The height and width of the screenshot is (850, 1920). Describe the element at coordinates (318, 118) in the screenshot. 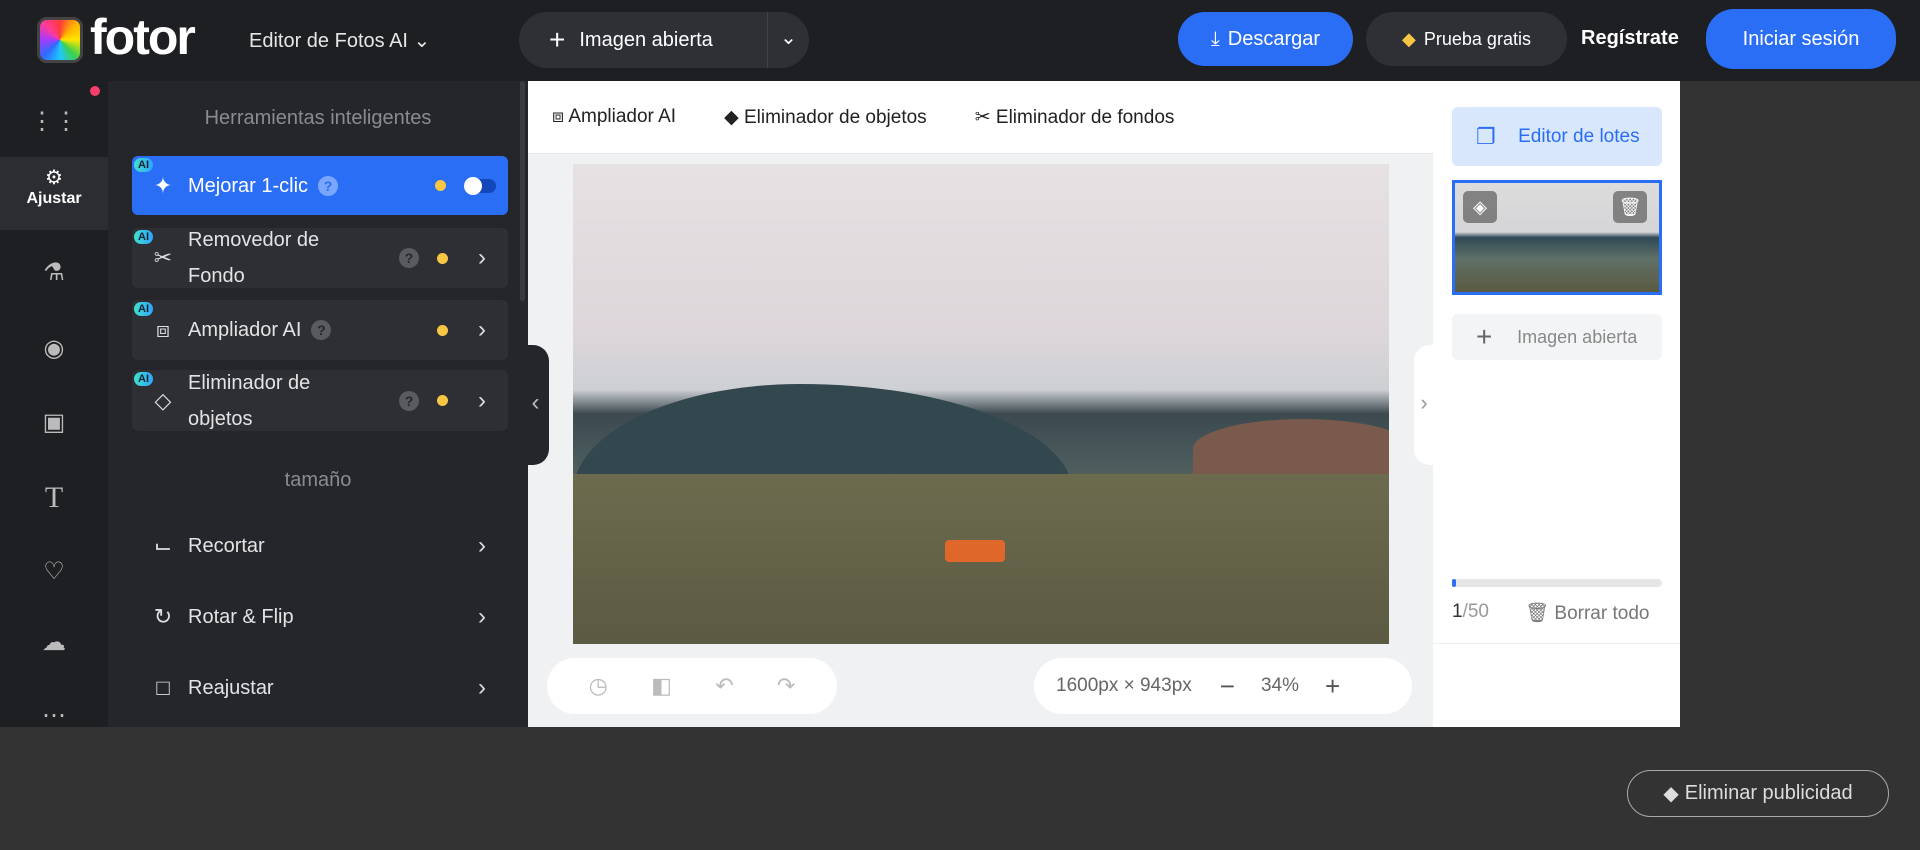

I see `section-heading: Herramientas inteligentes` at that location.